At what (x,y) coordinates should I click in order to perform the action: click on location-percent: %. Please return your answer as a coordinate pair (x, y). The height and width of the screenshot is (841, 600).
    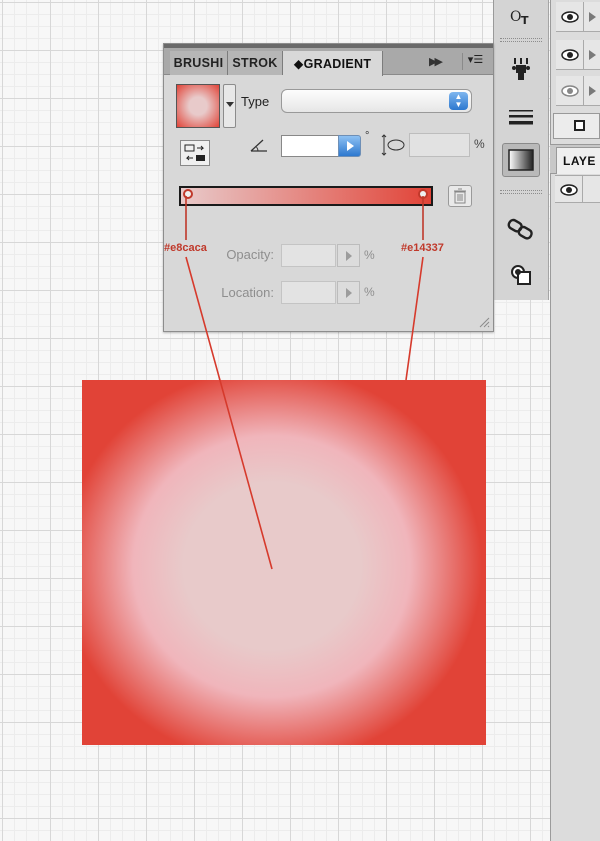
    Looking at the image, I should click on (369, 292).